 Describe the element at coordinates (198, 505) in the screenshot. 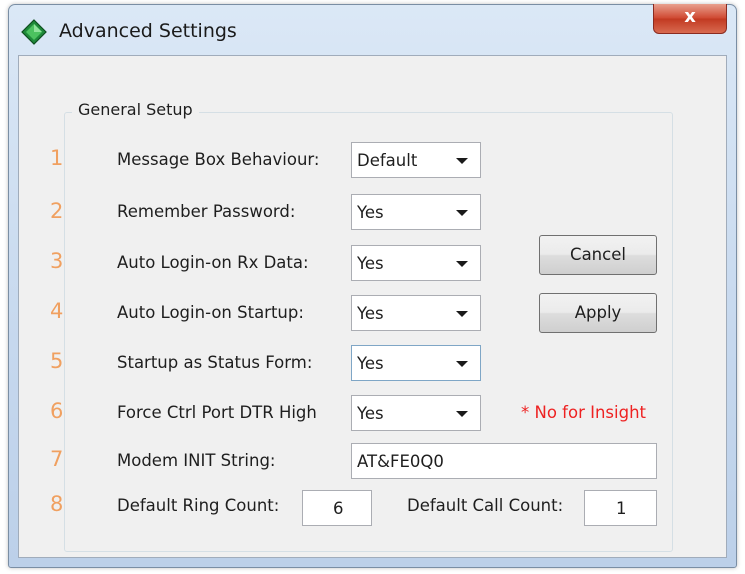

I see `default-ring-count-label: Default Ring Count:` at that location.